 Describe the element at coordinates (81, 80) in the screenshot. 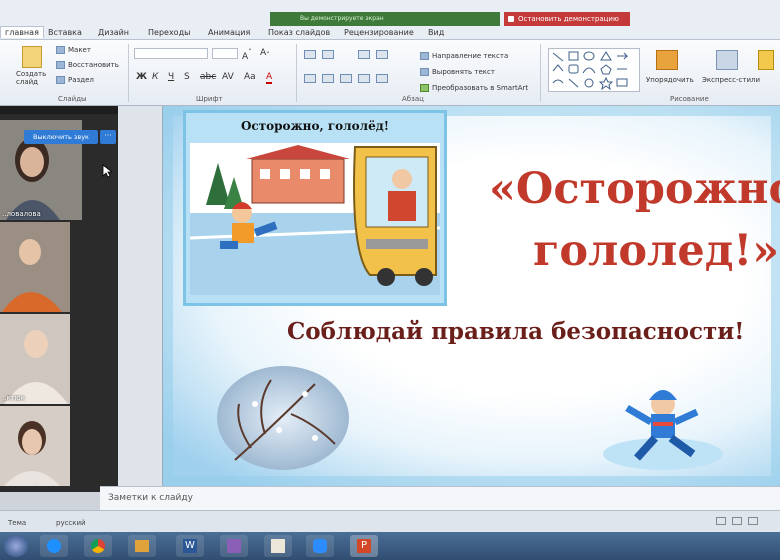

I see `section-button: Раздел` at that location.